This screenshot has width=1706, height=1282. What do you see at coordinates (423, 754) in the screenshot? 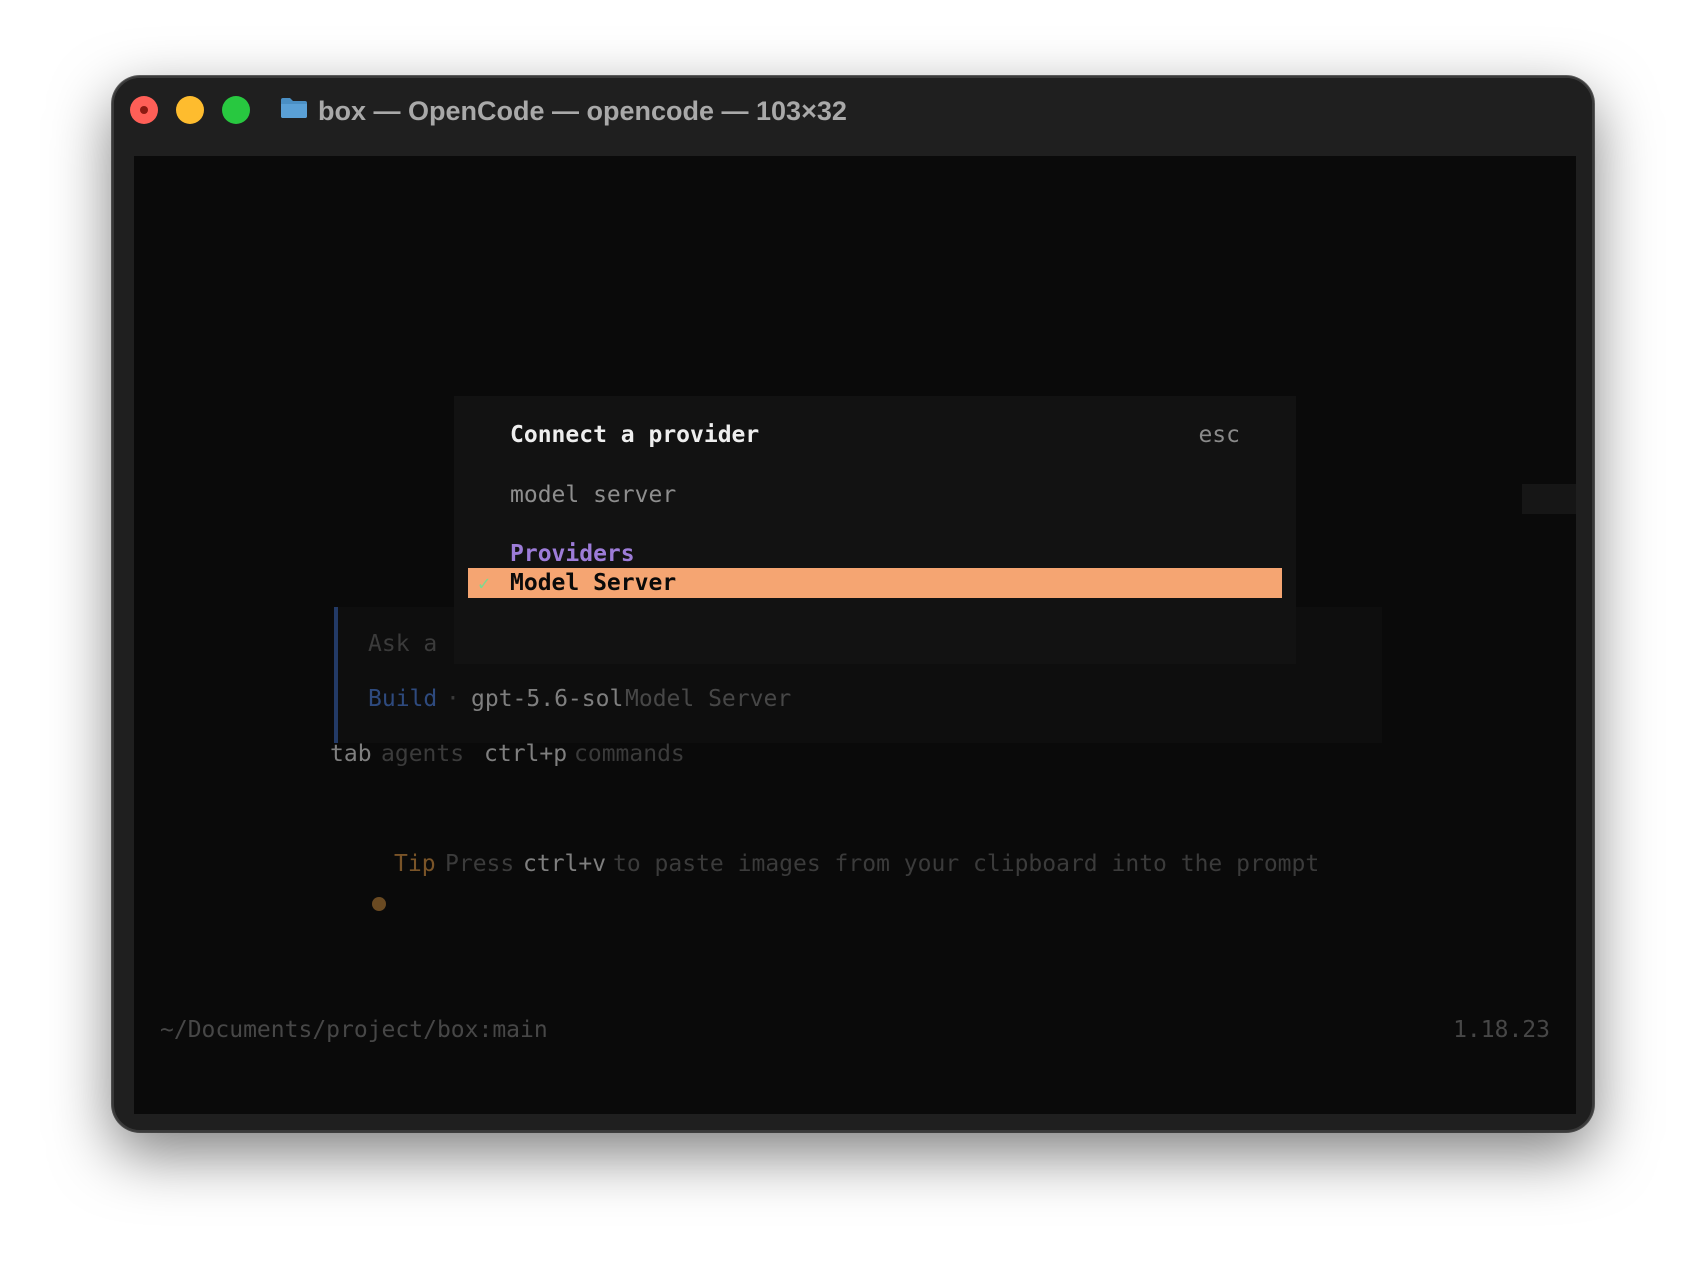
I see `tab-hint-label: agents` at bounding box center [423, 754].